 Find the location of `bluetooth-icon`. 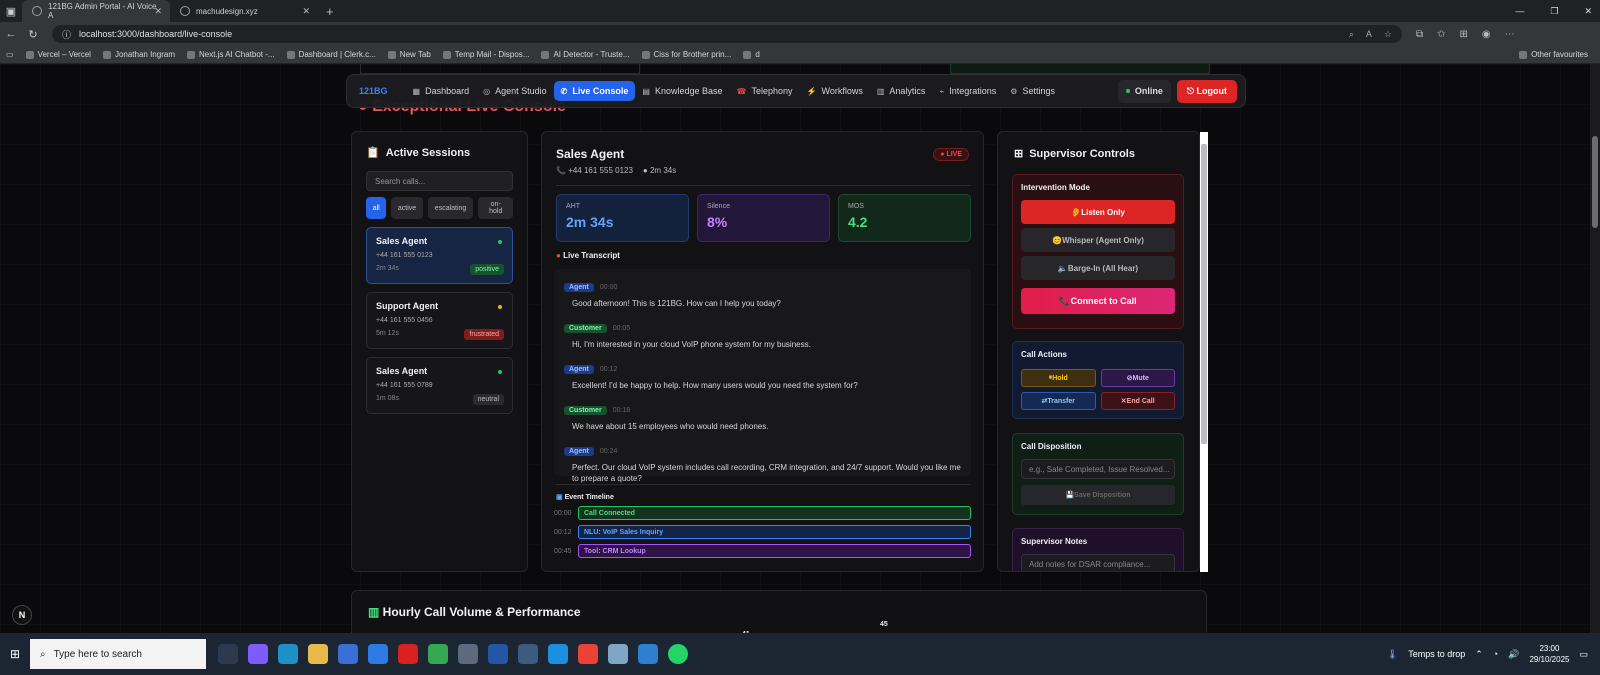

bluetooth-icon is located at coordinates (558, 654).